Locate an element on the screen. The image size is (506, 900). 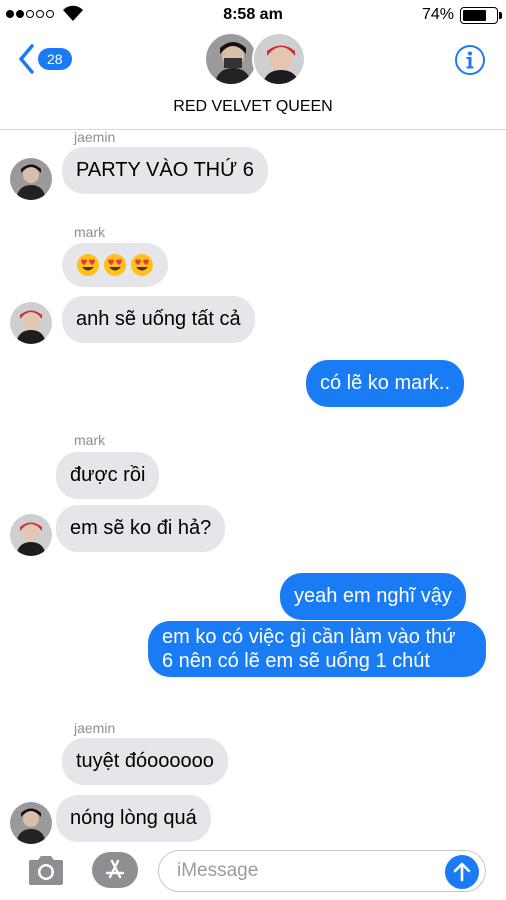
back-button: 28 is located at coordinates (45, 59).